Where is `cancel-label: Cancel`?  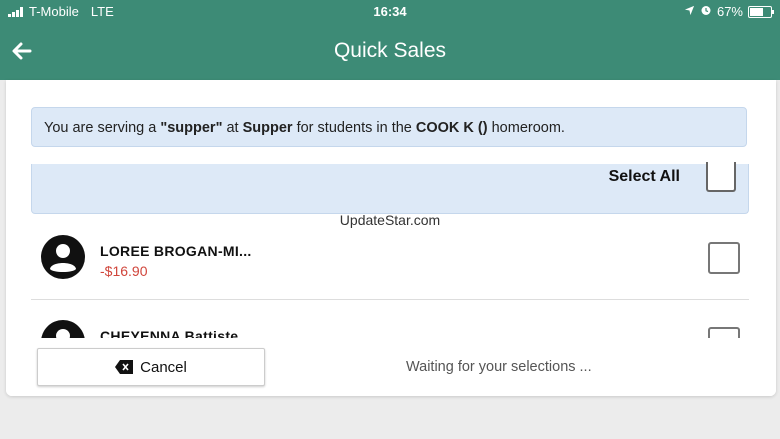 cancel-label: Cancel is located at coordinates (163, 367).